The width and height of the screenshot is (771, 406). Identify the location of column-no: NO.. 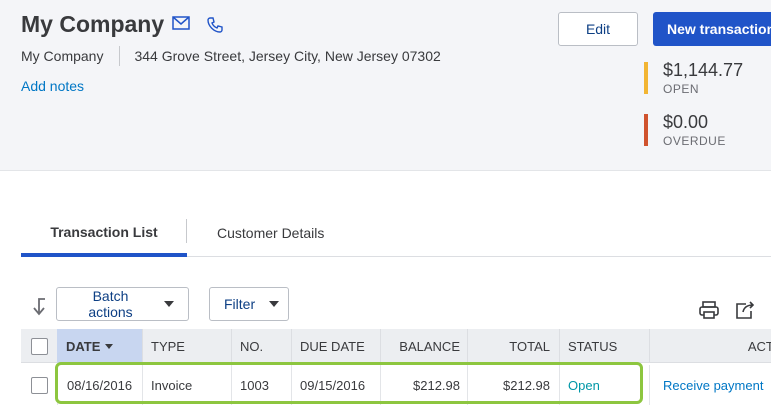
(261, 346).